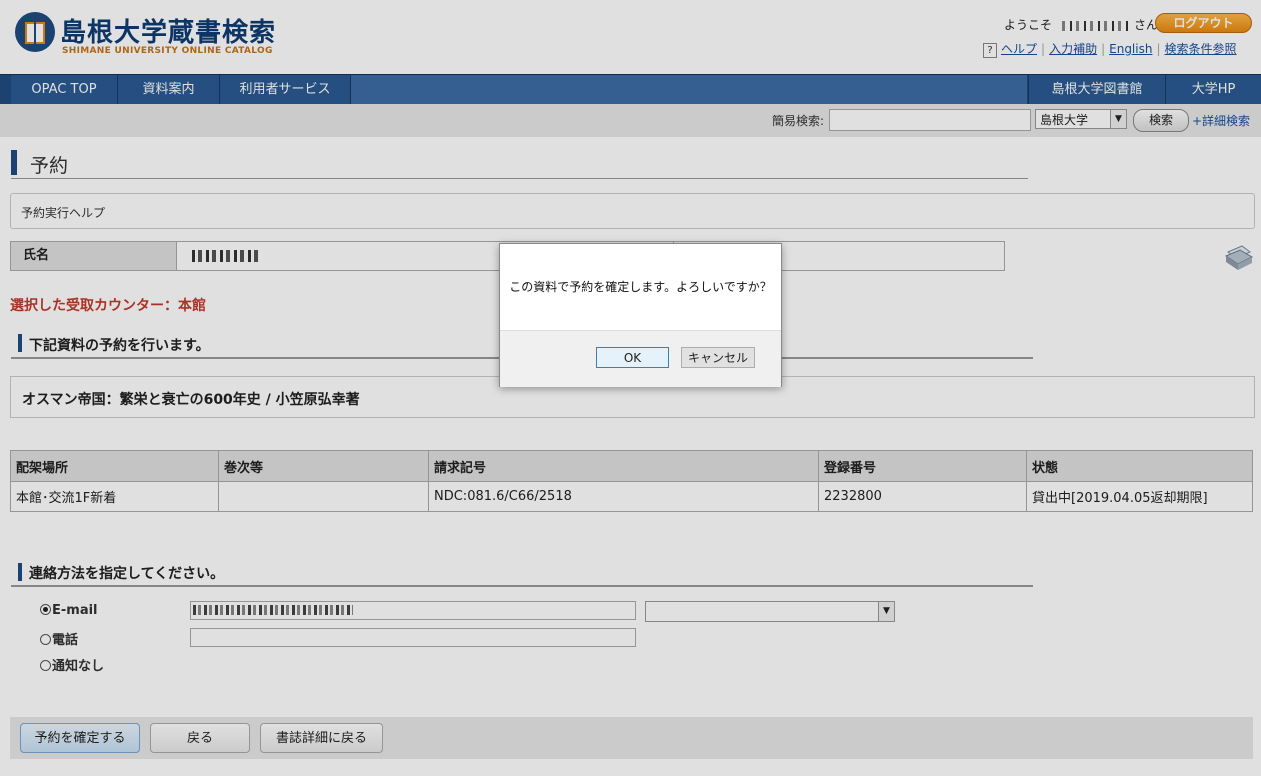 This screenshot has width=1261, height=776. I want to click on confirm-dialog: この資料で予約を確定します。よろしいですか？ OK キャンセル, so click(640, 315).